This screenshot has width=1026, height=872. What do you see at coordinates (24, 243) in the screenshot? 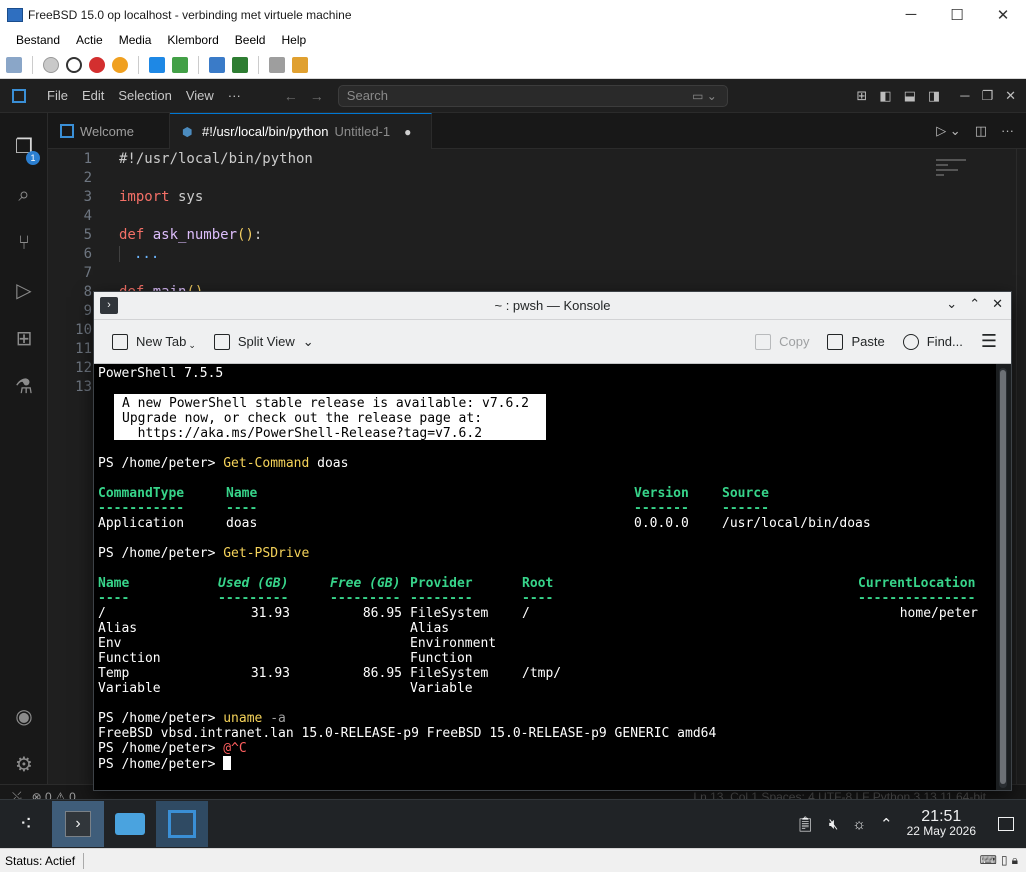
I see `source-control-icon: ⑂` at bounding box center [24, 243].